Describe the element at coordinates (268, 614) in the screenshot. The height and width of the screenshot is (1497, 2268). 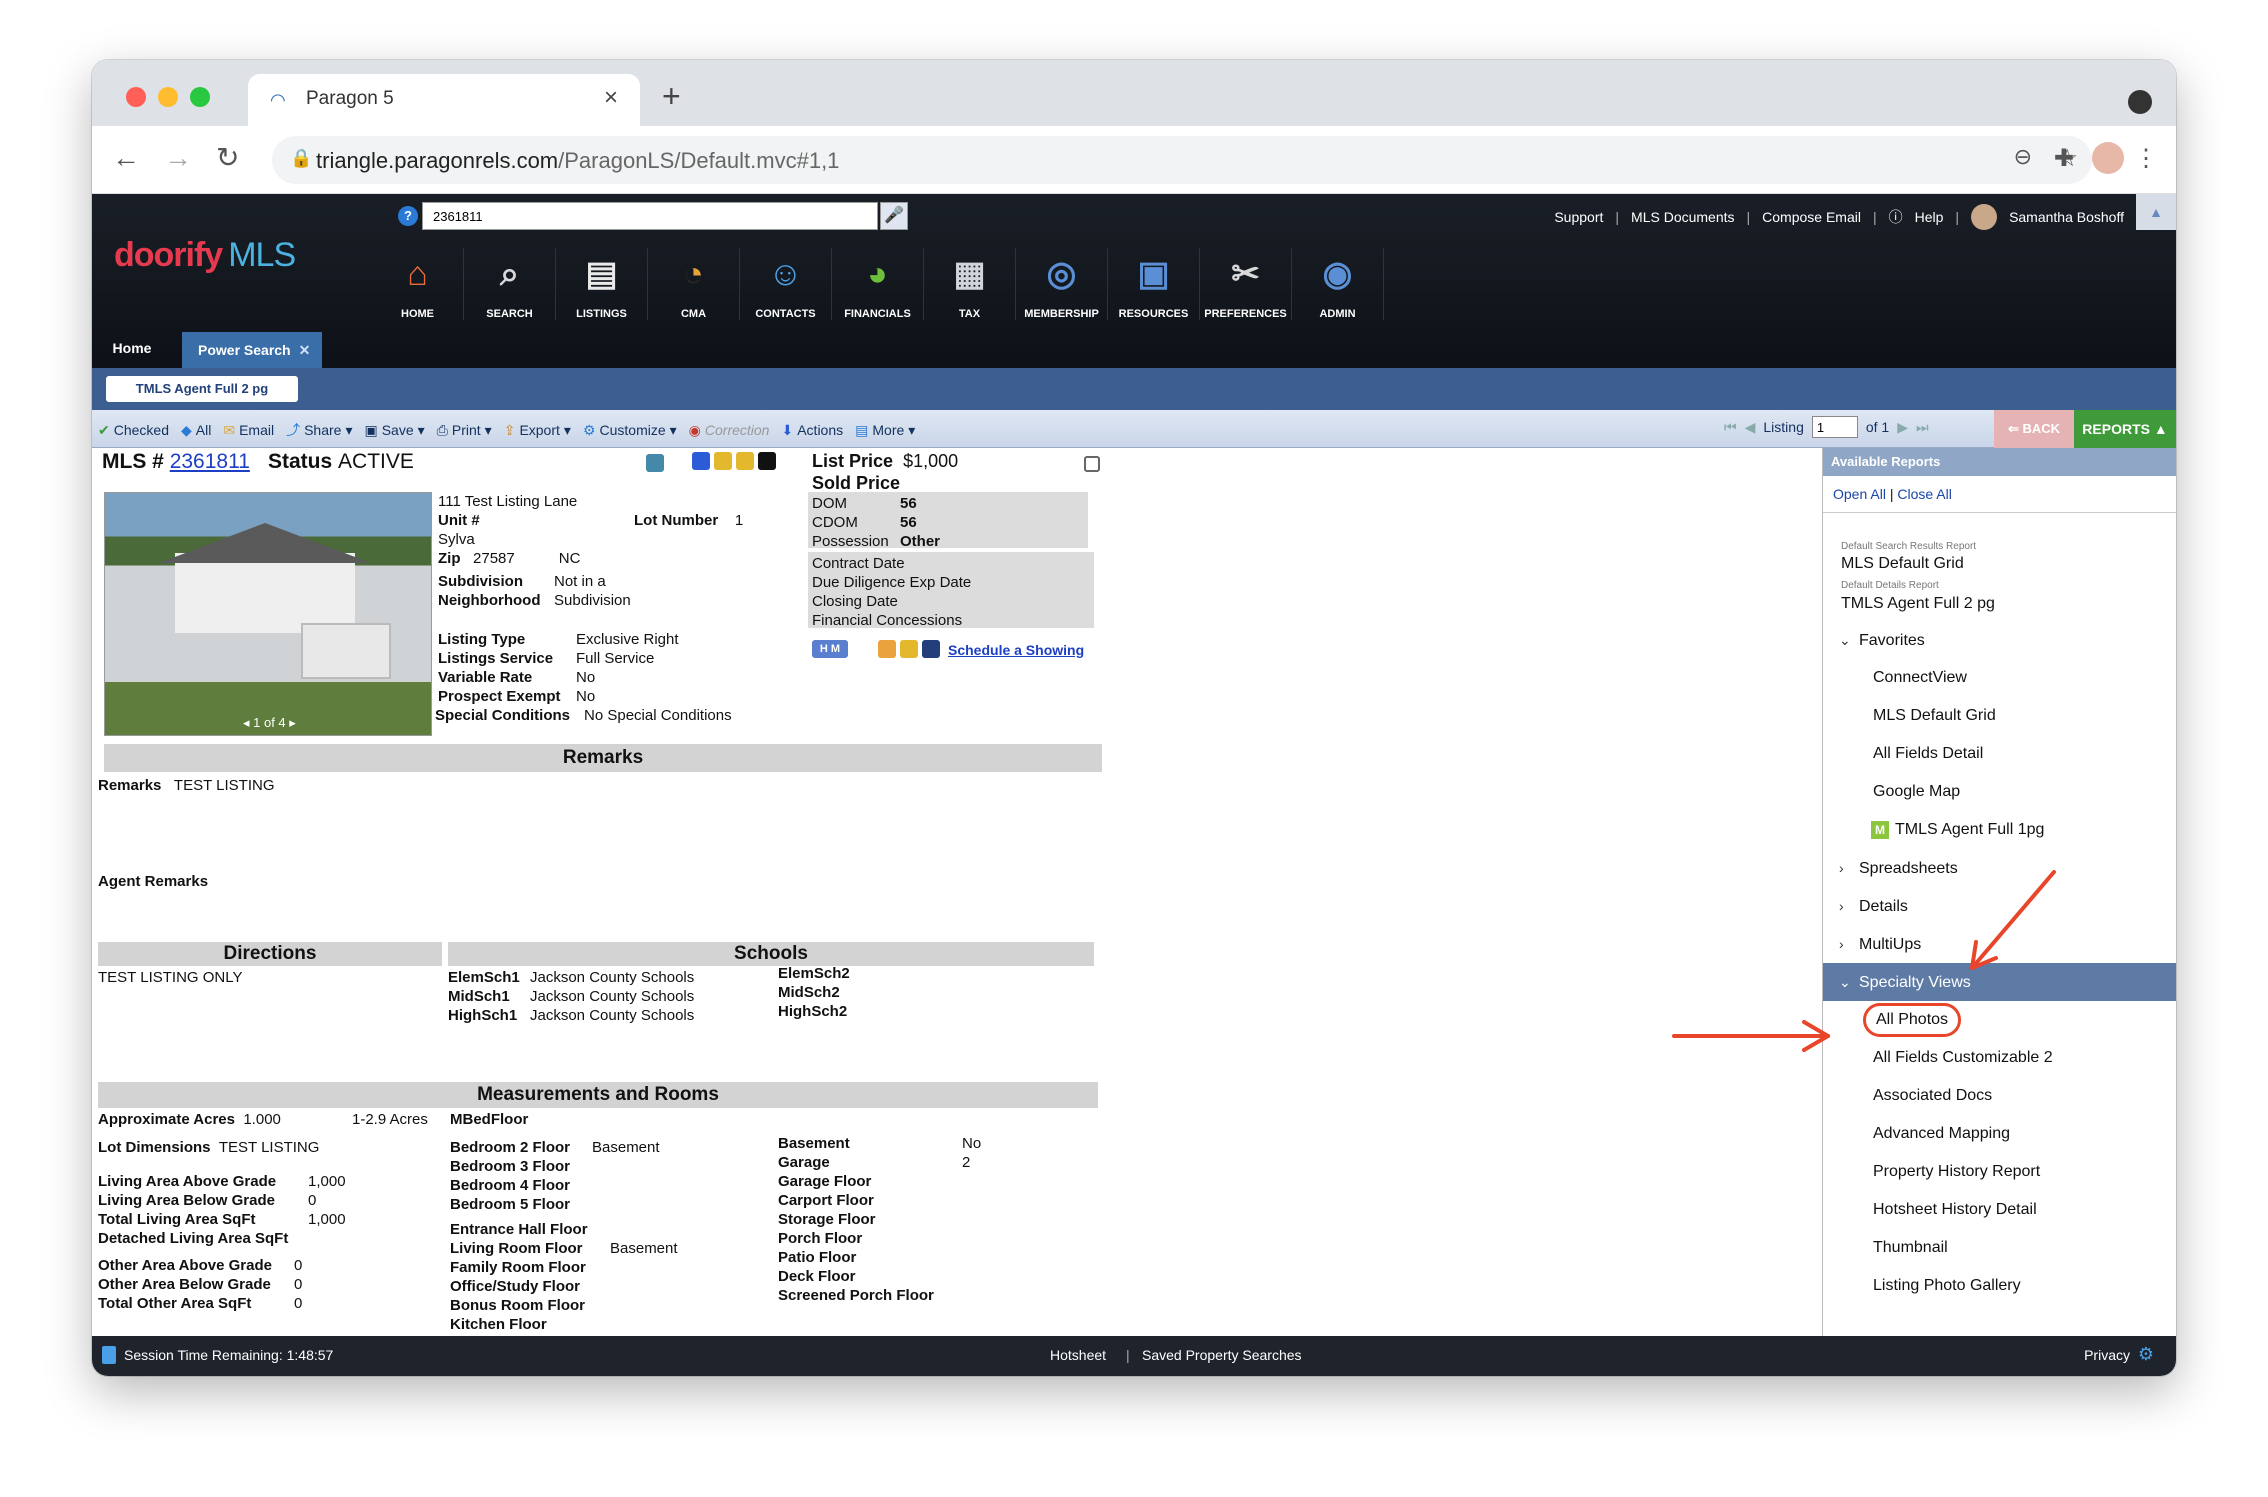
I see `listing-photo: ◂ 1 of 4 ▸` at that location.